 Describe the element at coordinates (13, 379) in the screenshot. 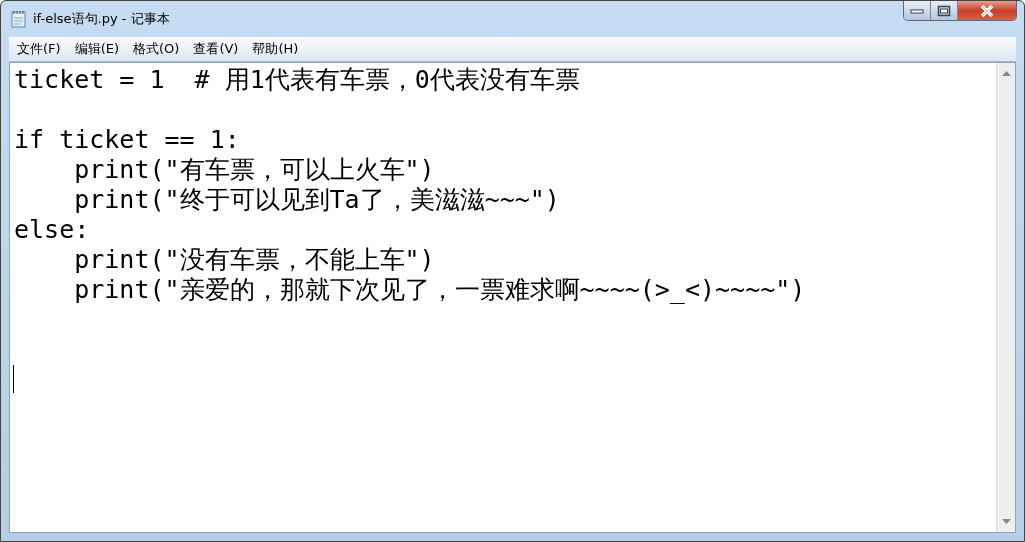

I see `text-cursor` at that location.